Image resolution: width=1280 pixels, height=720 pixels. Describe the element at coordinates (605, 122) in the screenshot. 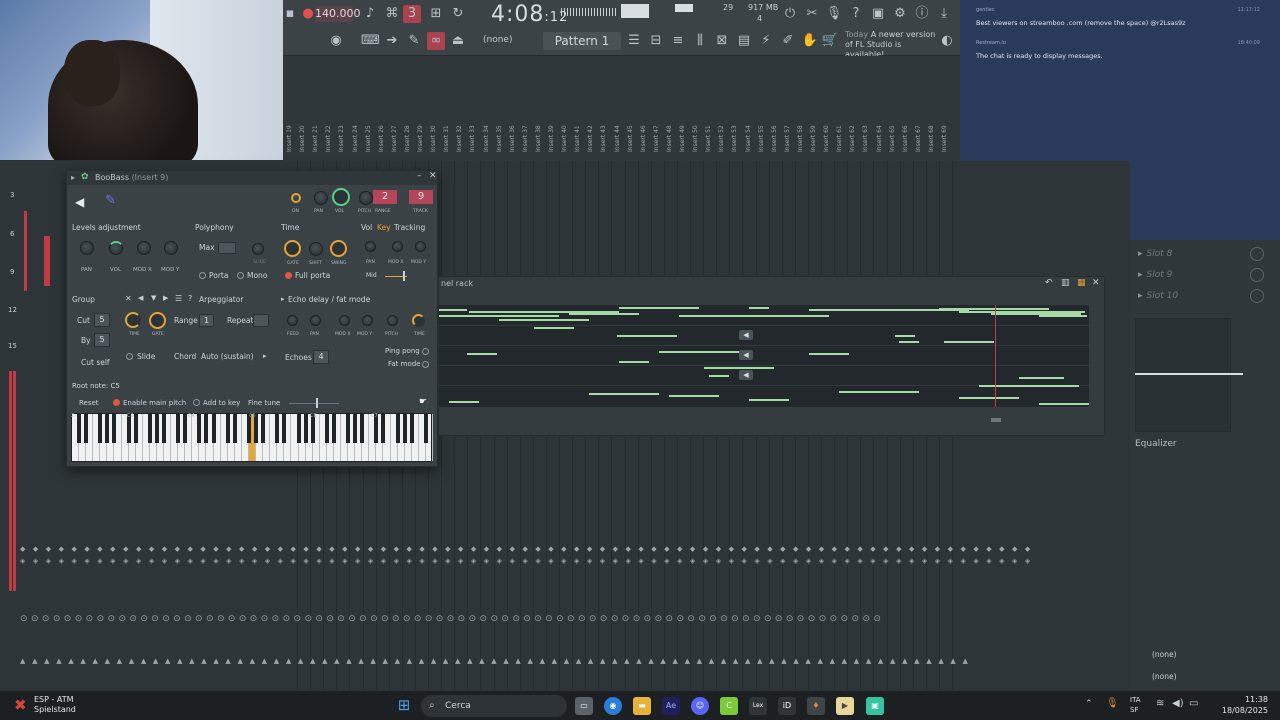

I see `insert-label: Insert 43` at that location.